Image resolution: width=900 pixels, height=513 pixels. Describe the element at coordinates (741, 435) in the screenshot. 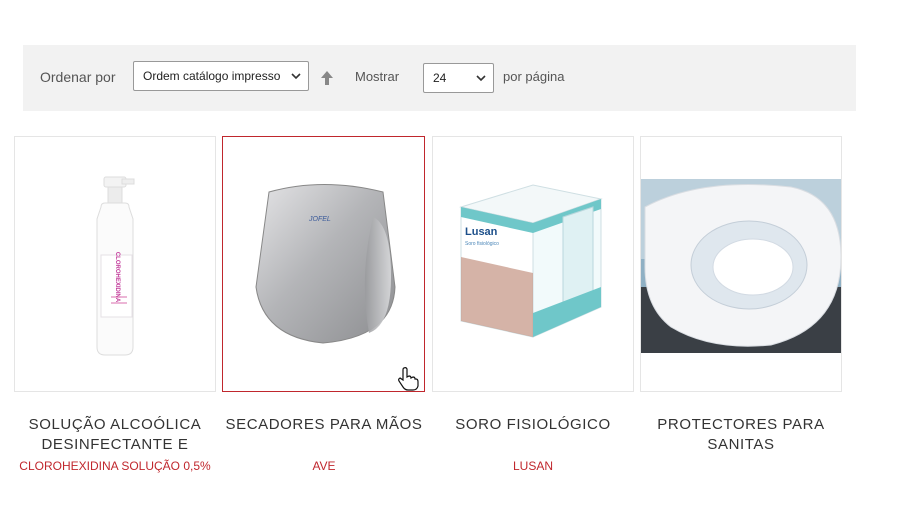

I see `product-title: PROTECTORES PARA SANITAS` at that location.